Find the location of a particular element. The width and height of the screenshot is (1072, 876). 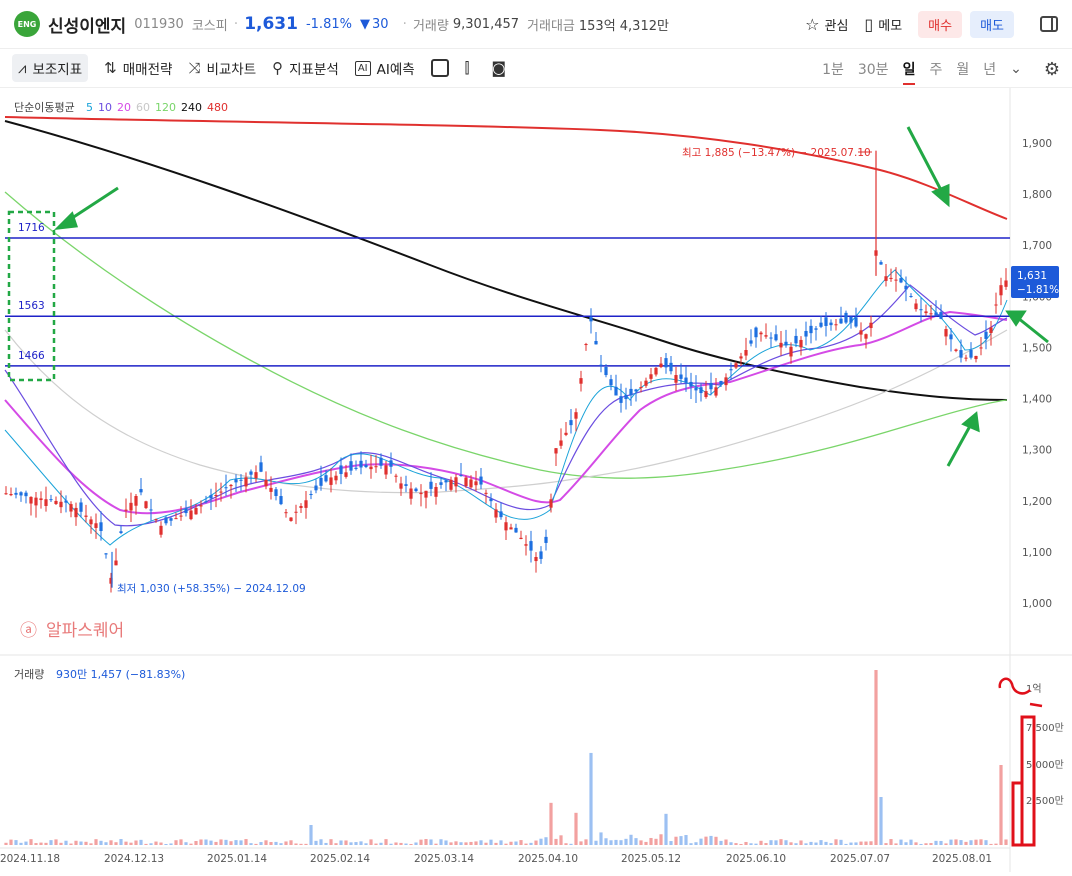

analysis-icon: ⚲ is located at coordinates (278, 68).